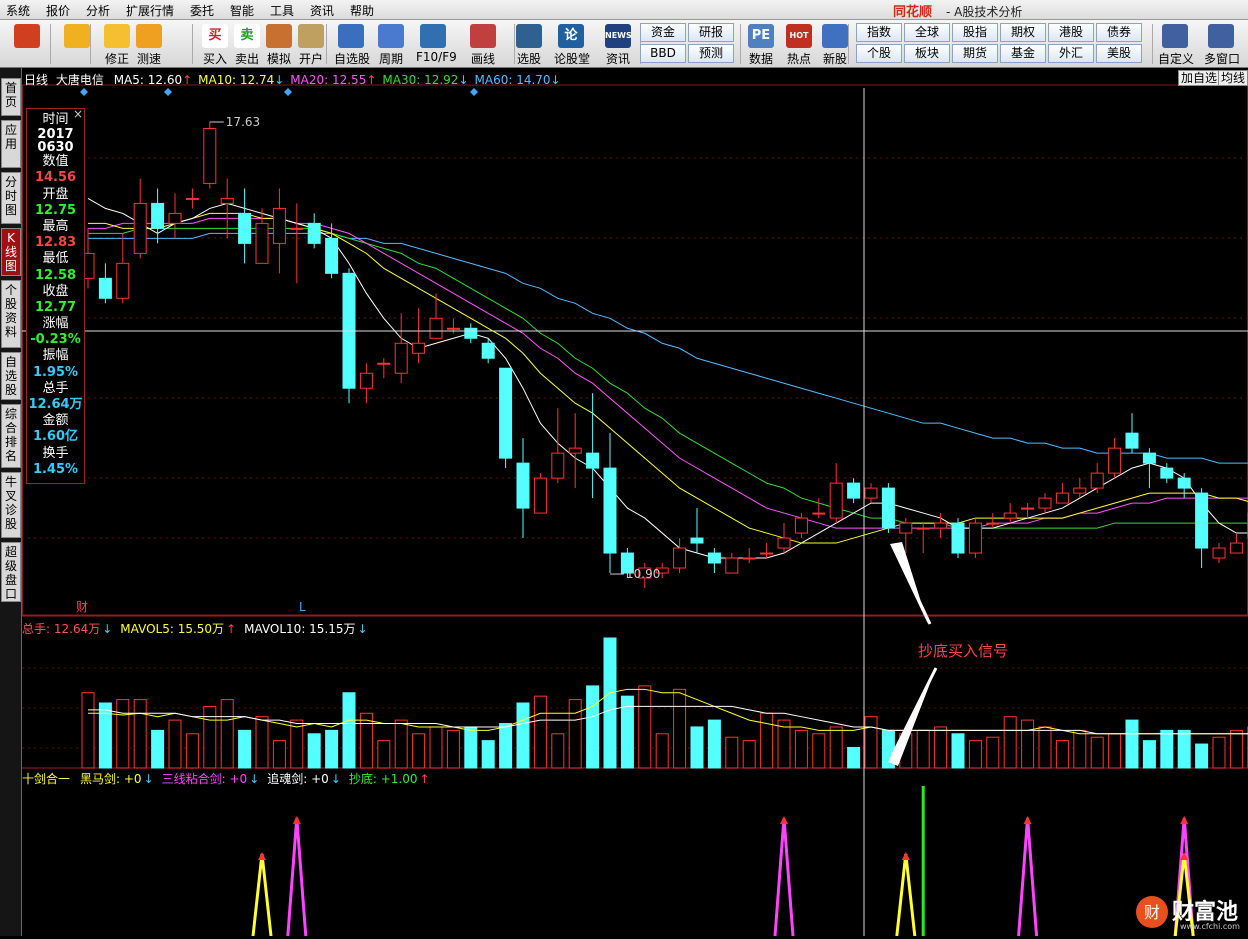  Describe the element at coordinates (1071, 32) in the screenshot. I see `quick-button-8: 港股` at that location.